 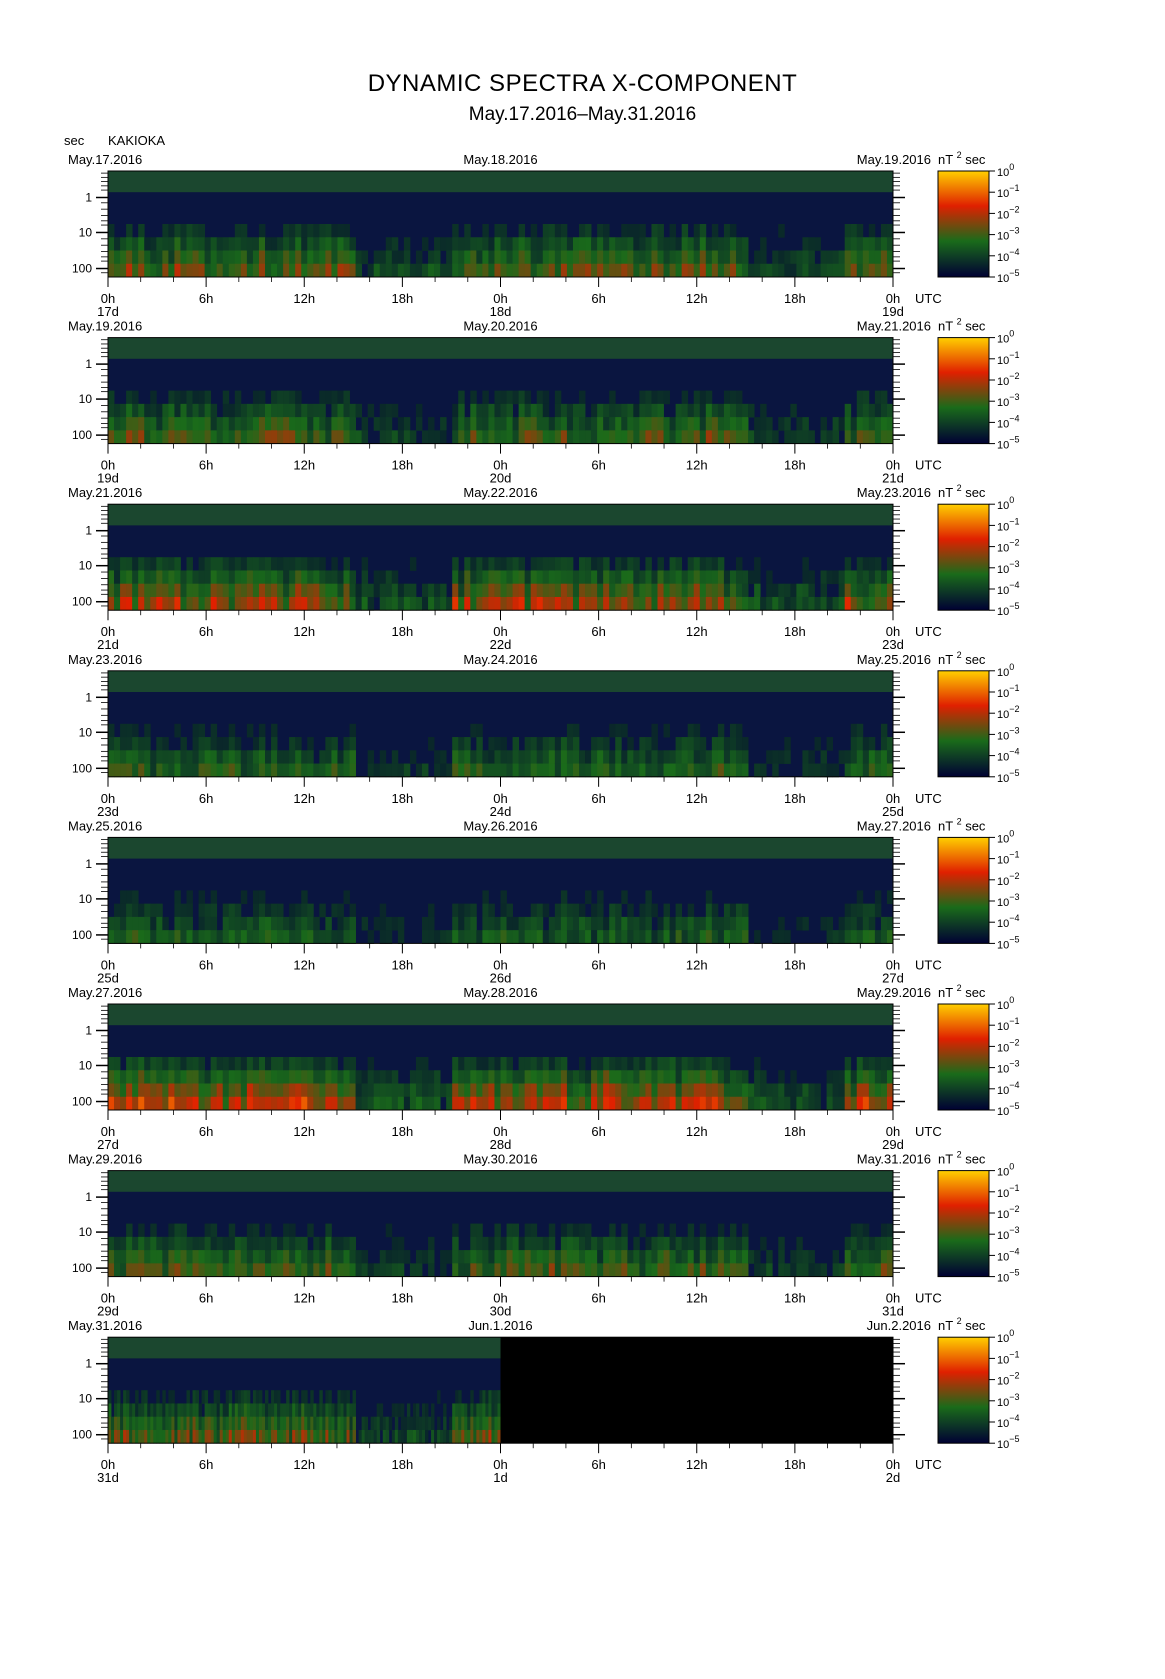 I want to click on day-label: 27d, so click(x=893, y=977).